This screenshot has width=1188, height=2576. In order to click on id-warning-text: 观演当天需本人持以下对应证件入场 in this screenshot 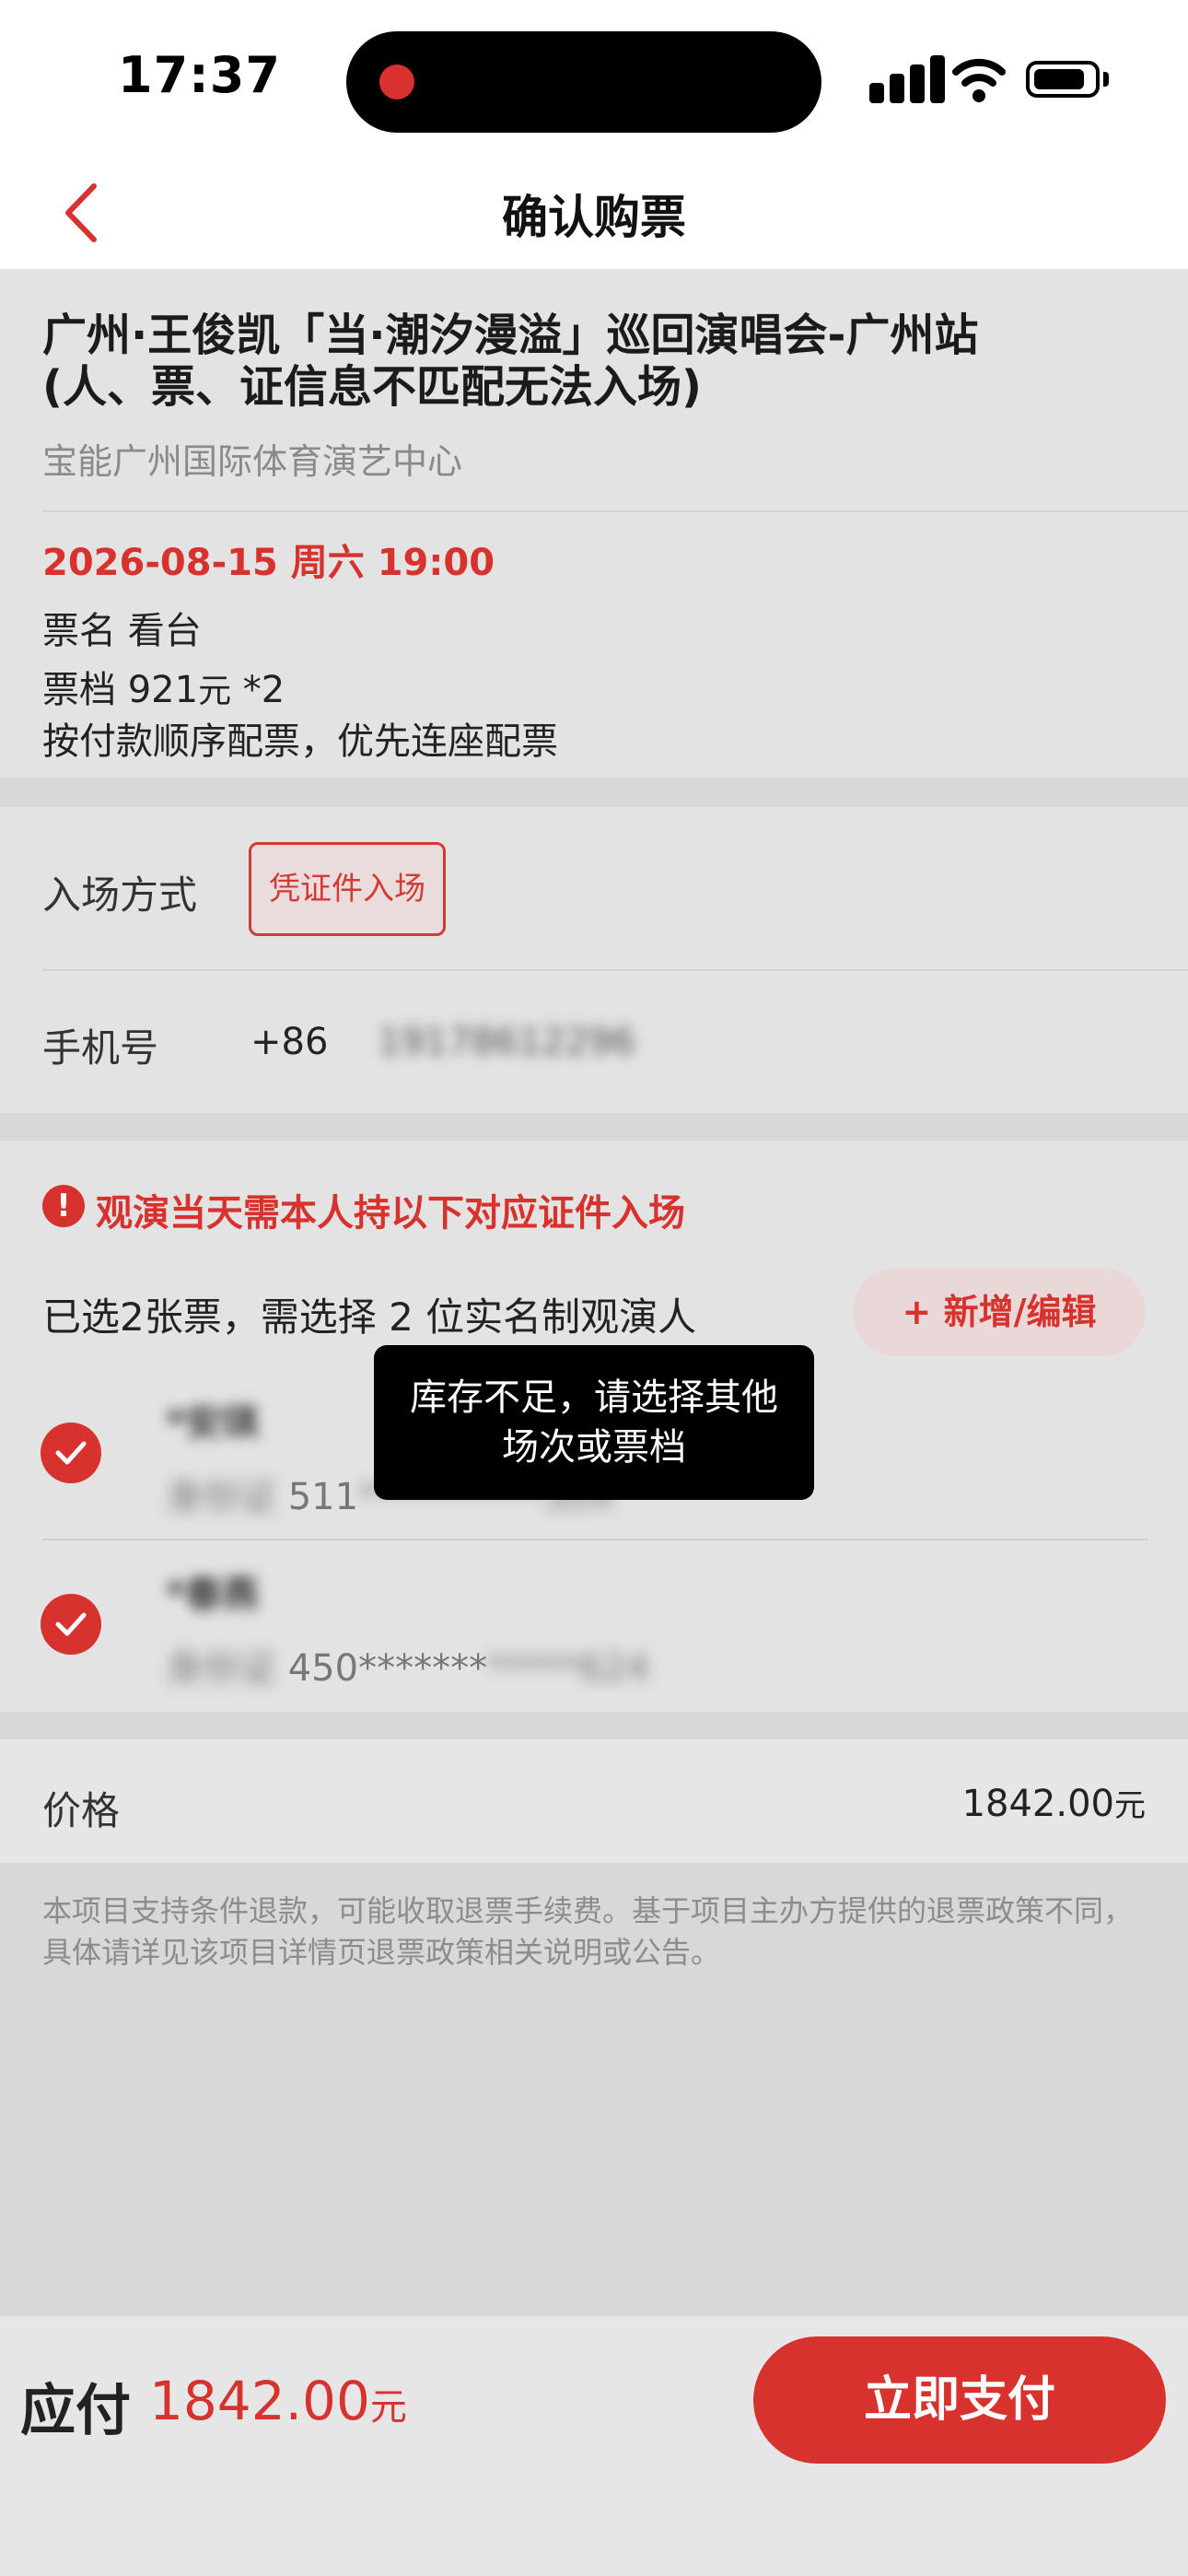, I will do `click(390, 1213)`.